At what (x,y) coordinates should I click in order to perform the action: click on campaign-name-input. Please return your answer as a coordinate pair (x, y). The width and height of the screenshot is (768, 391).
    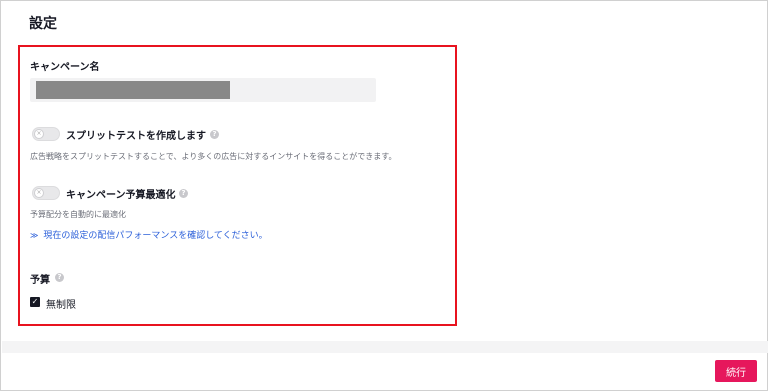
    Looking at the image, I should click on (203, 90).